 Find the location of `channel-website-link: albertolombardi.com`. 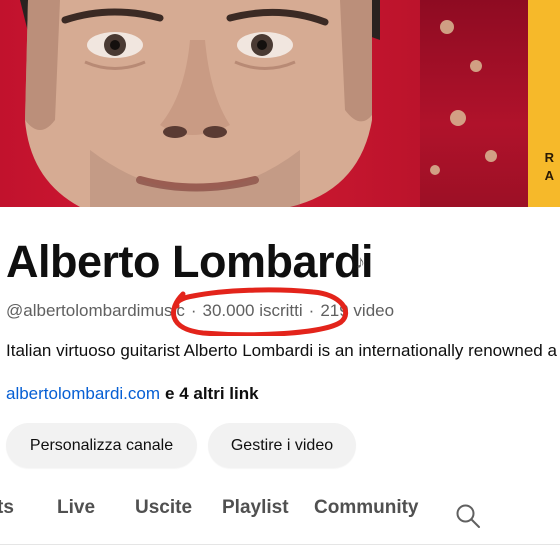

channel-website-link: albertolombardi.com is located at coordinates (83, 393).